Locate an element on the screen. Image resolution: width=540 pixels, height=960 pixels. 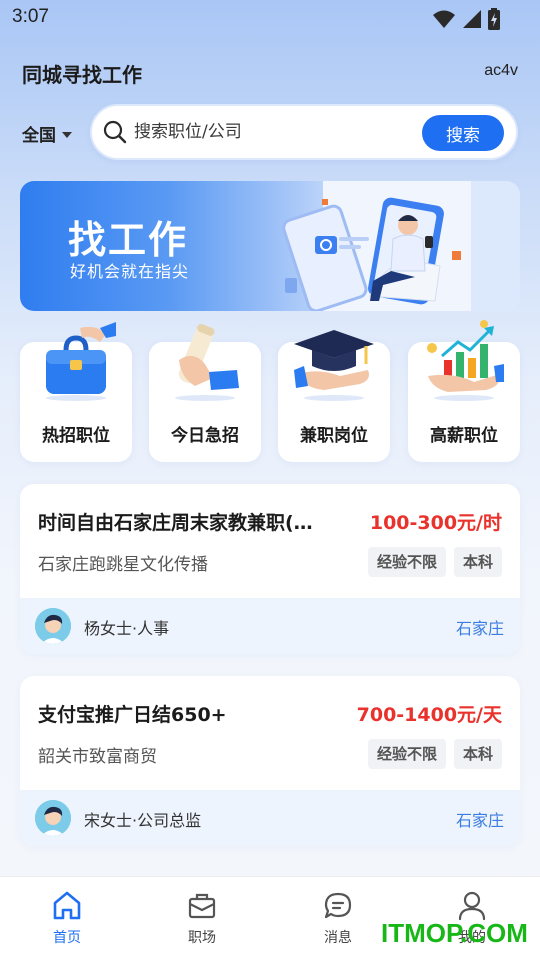
banner-illustration is located at coordinates (401, 246).